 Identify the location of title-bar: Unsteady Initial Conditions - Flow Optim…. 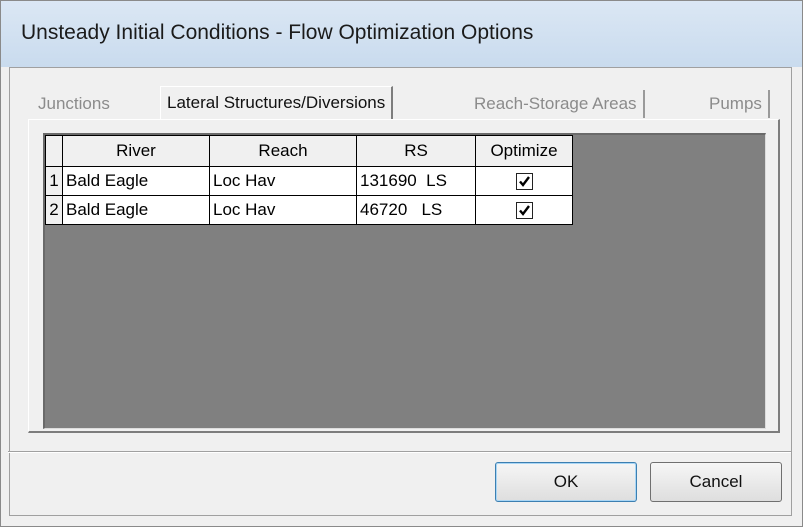
(401, 34).